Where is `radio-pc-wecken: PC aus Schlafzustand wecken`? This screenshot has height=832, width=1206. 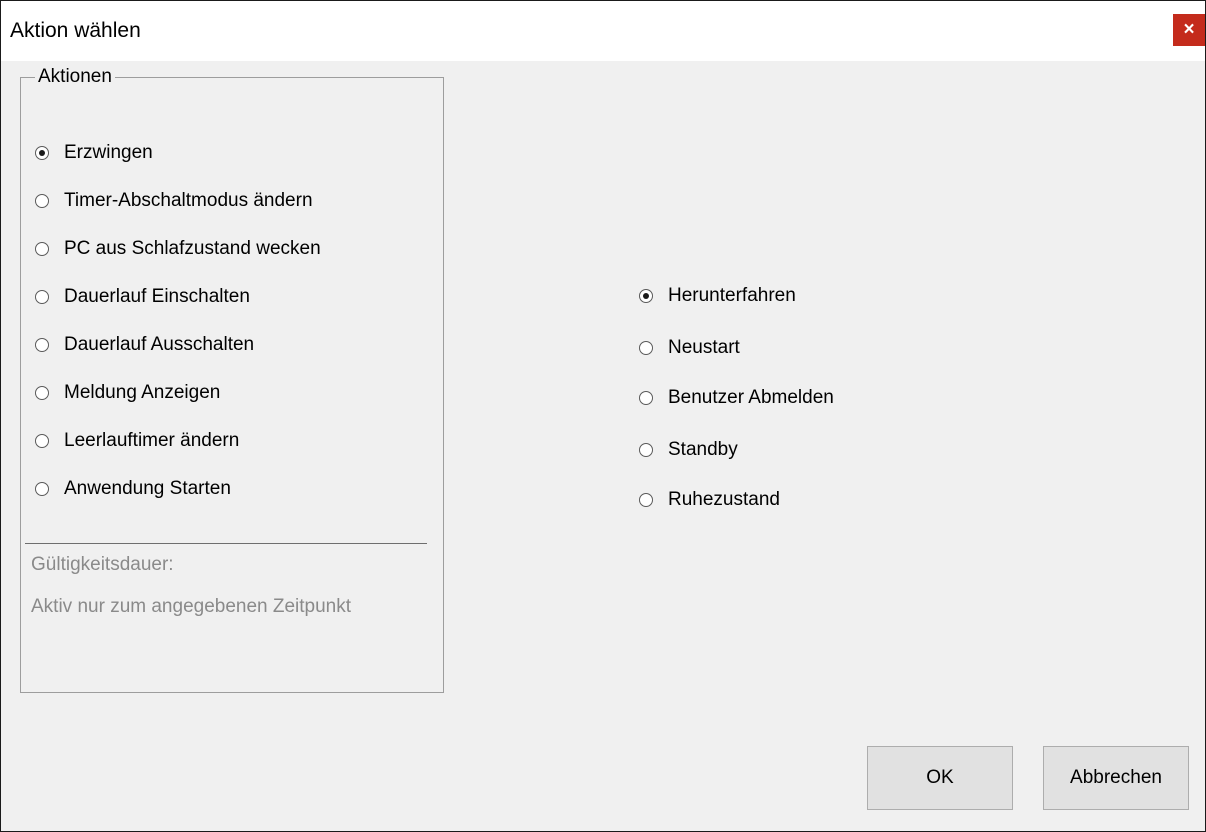
radio-pc-wecken: PC aus Schlafzustand wecken is located at coordinates (178, 249).